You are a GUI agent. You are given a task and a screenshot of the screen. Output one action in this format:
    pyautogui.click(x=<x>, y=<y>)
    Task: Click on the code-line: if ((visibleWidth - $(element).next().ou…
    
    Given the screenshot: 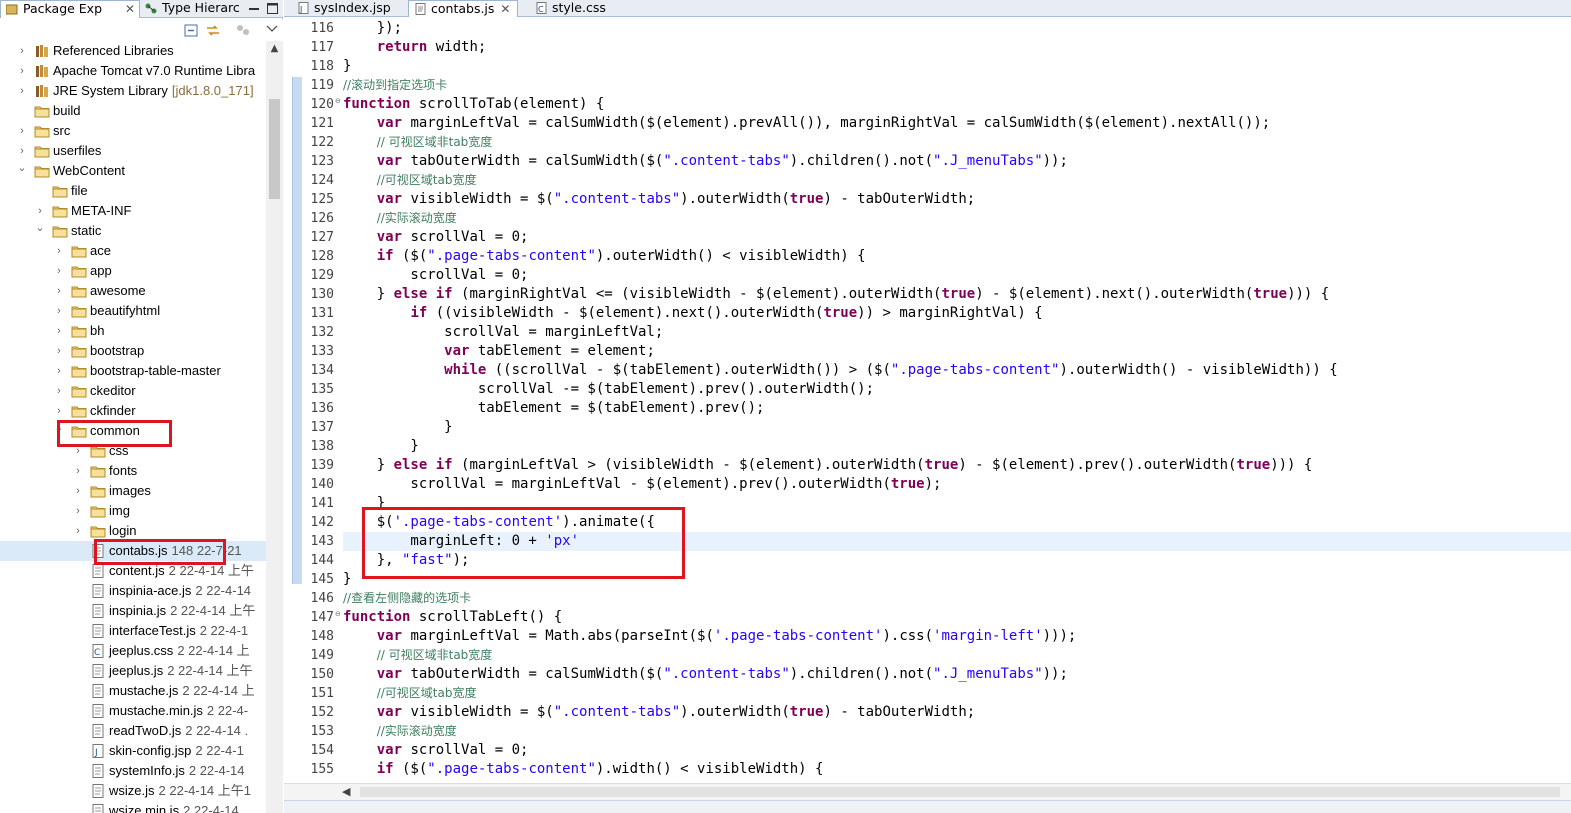 What is the action you would take?
    pyautogui.click(x=957, y=313)
    